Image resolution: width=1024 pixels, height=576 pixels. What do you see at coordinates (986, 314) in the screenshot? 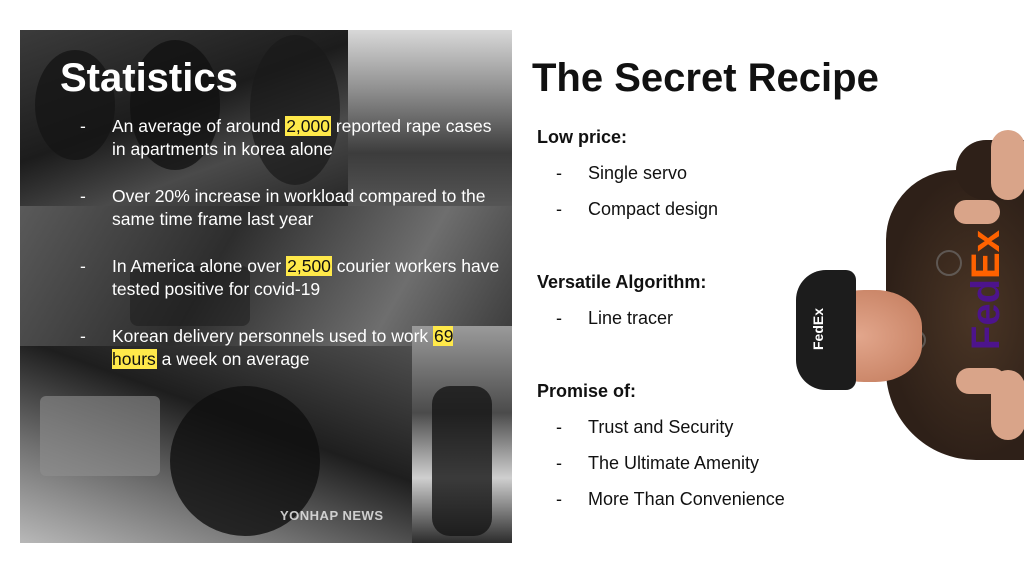
I see `logo-fed: Fed` at bounding box center [986, 314].